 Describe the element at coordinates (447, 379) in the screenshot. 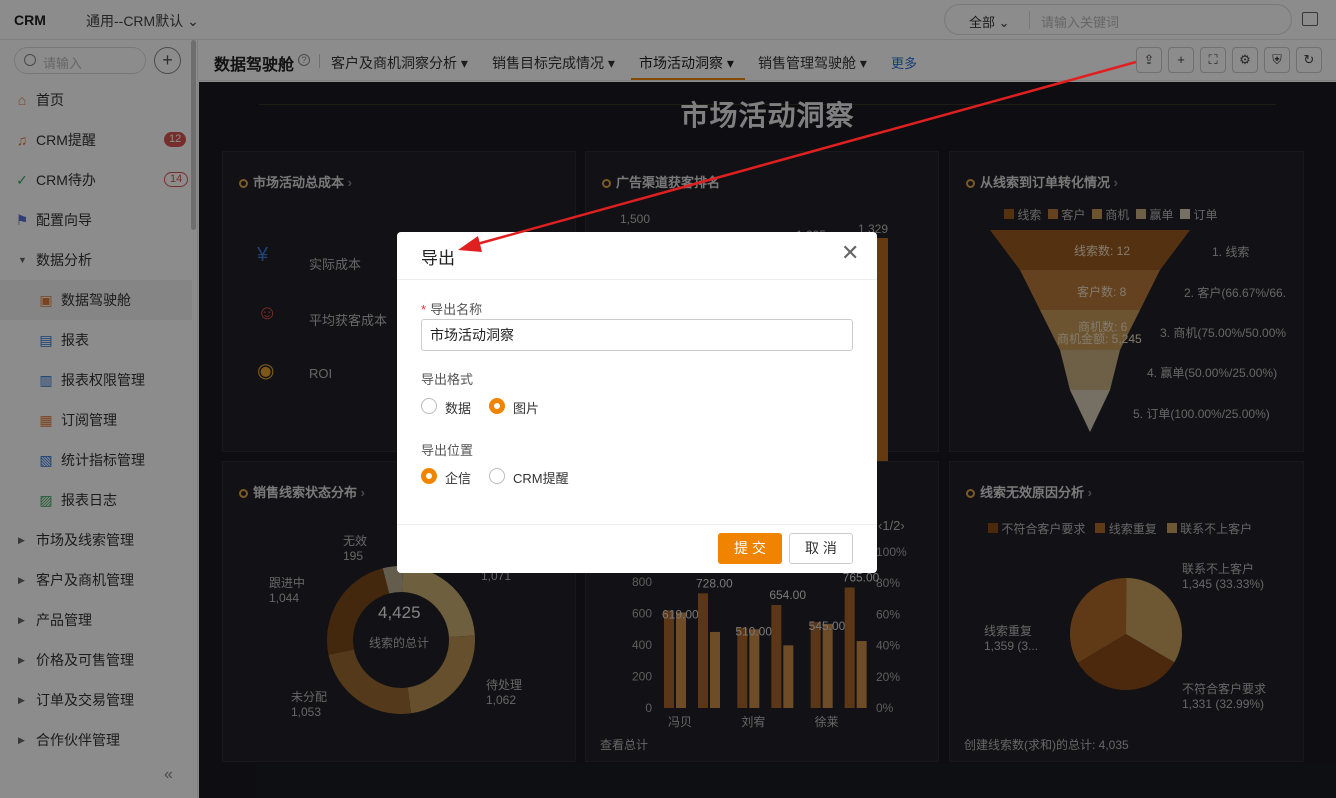

I see `export-format-label: 导出格式` at that location.